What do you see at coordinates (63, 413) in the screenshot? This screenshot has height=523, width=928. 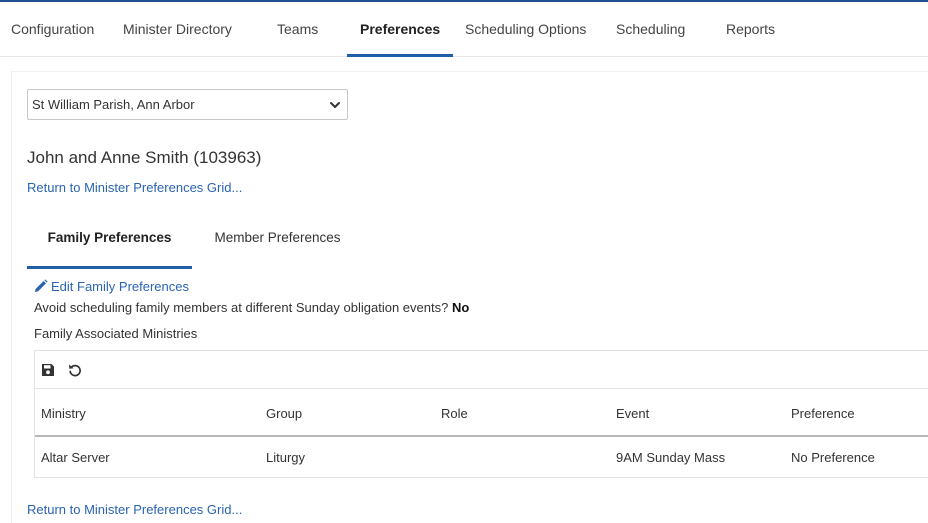 I see `column-header-ministry: Ministry` at bounding box center [63, 413].